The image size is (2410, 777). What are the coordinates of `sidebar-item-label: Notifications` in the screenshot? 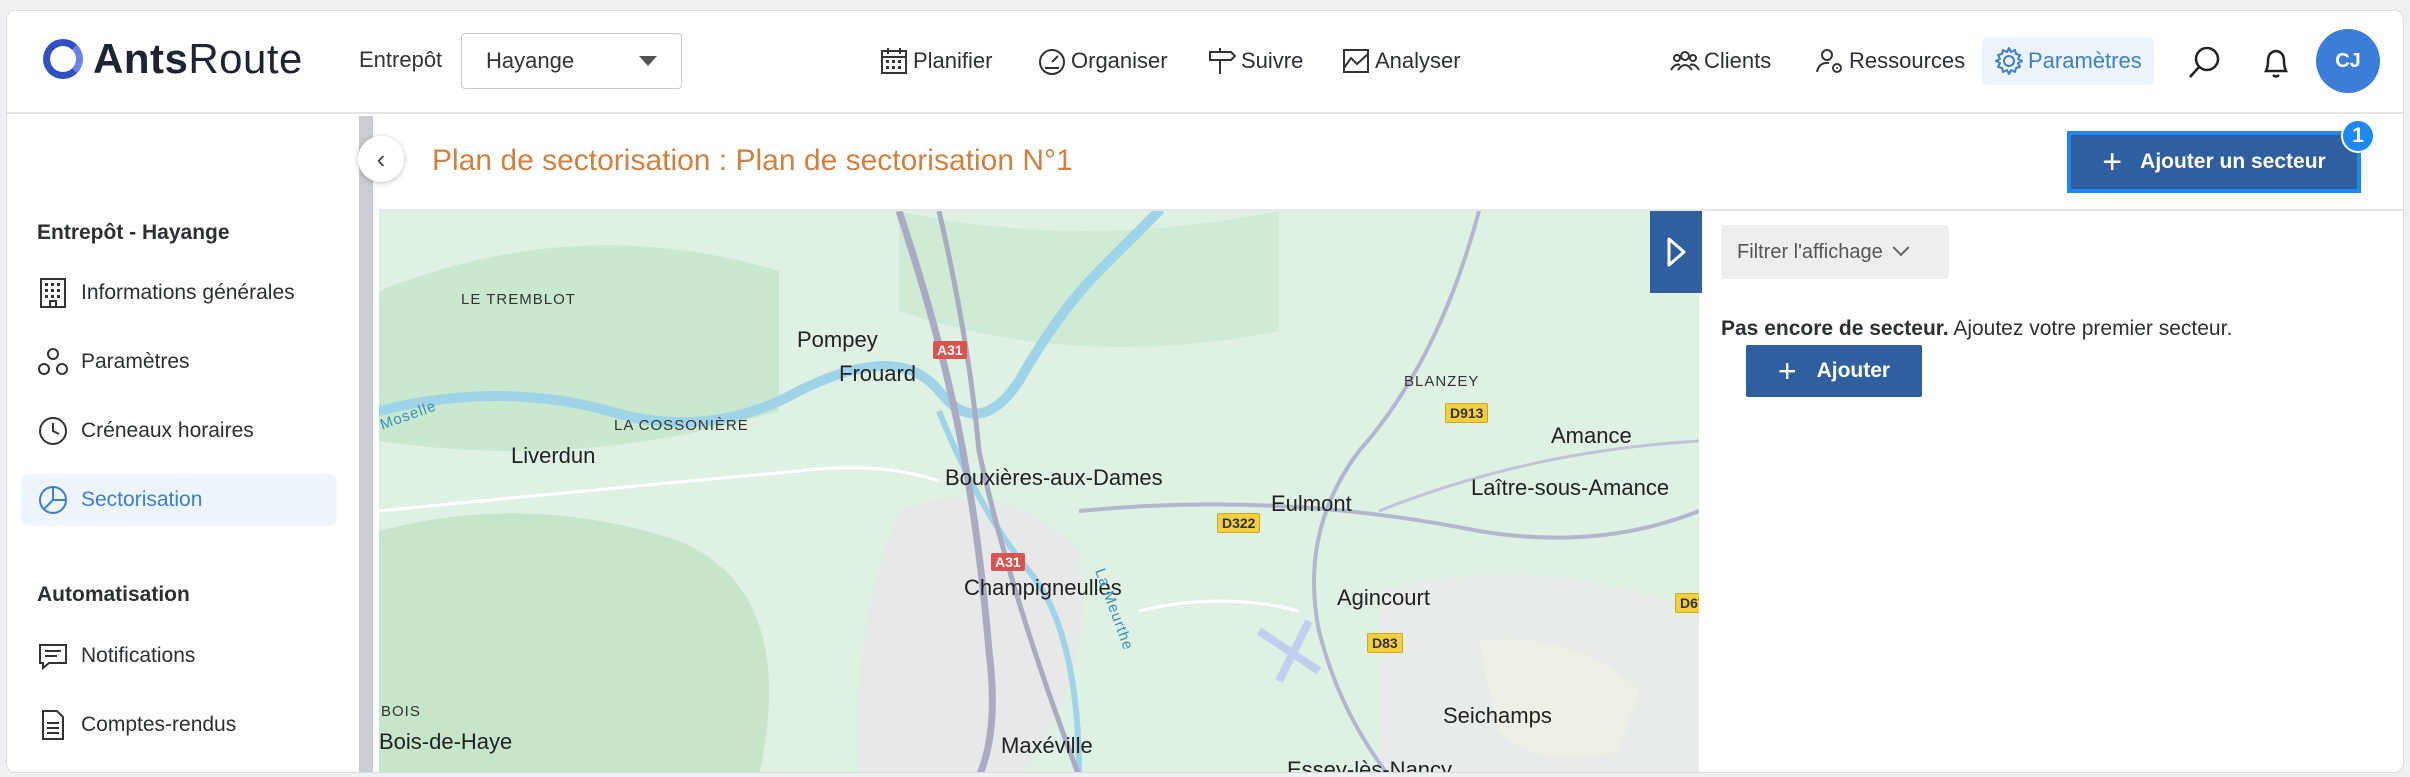 It's located at (138, 655).